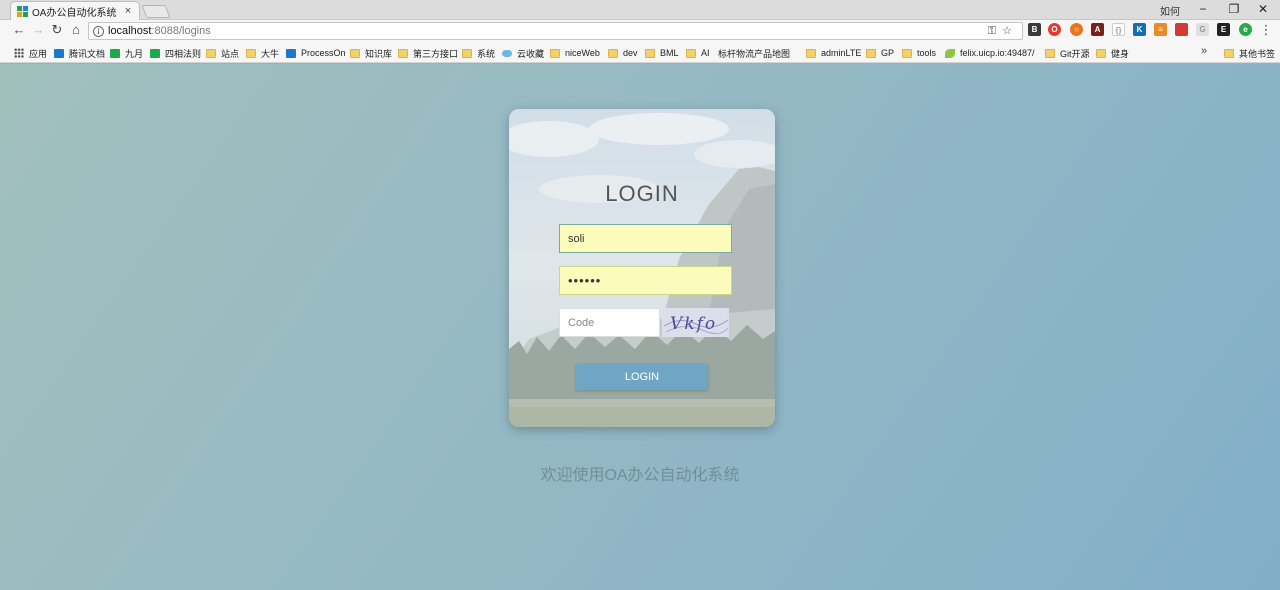 The width and height of the screenshot is (1280, 590). What do you see at coordinates (181, 31) in the screenshot?
I see `url-path: :8088/logins` at bounding box center [181, 31].